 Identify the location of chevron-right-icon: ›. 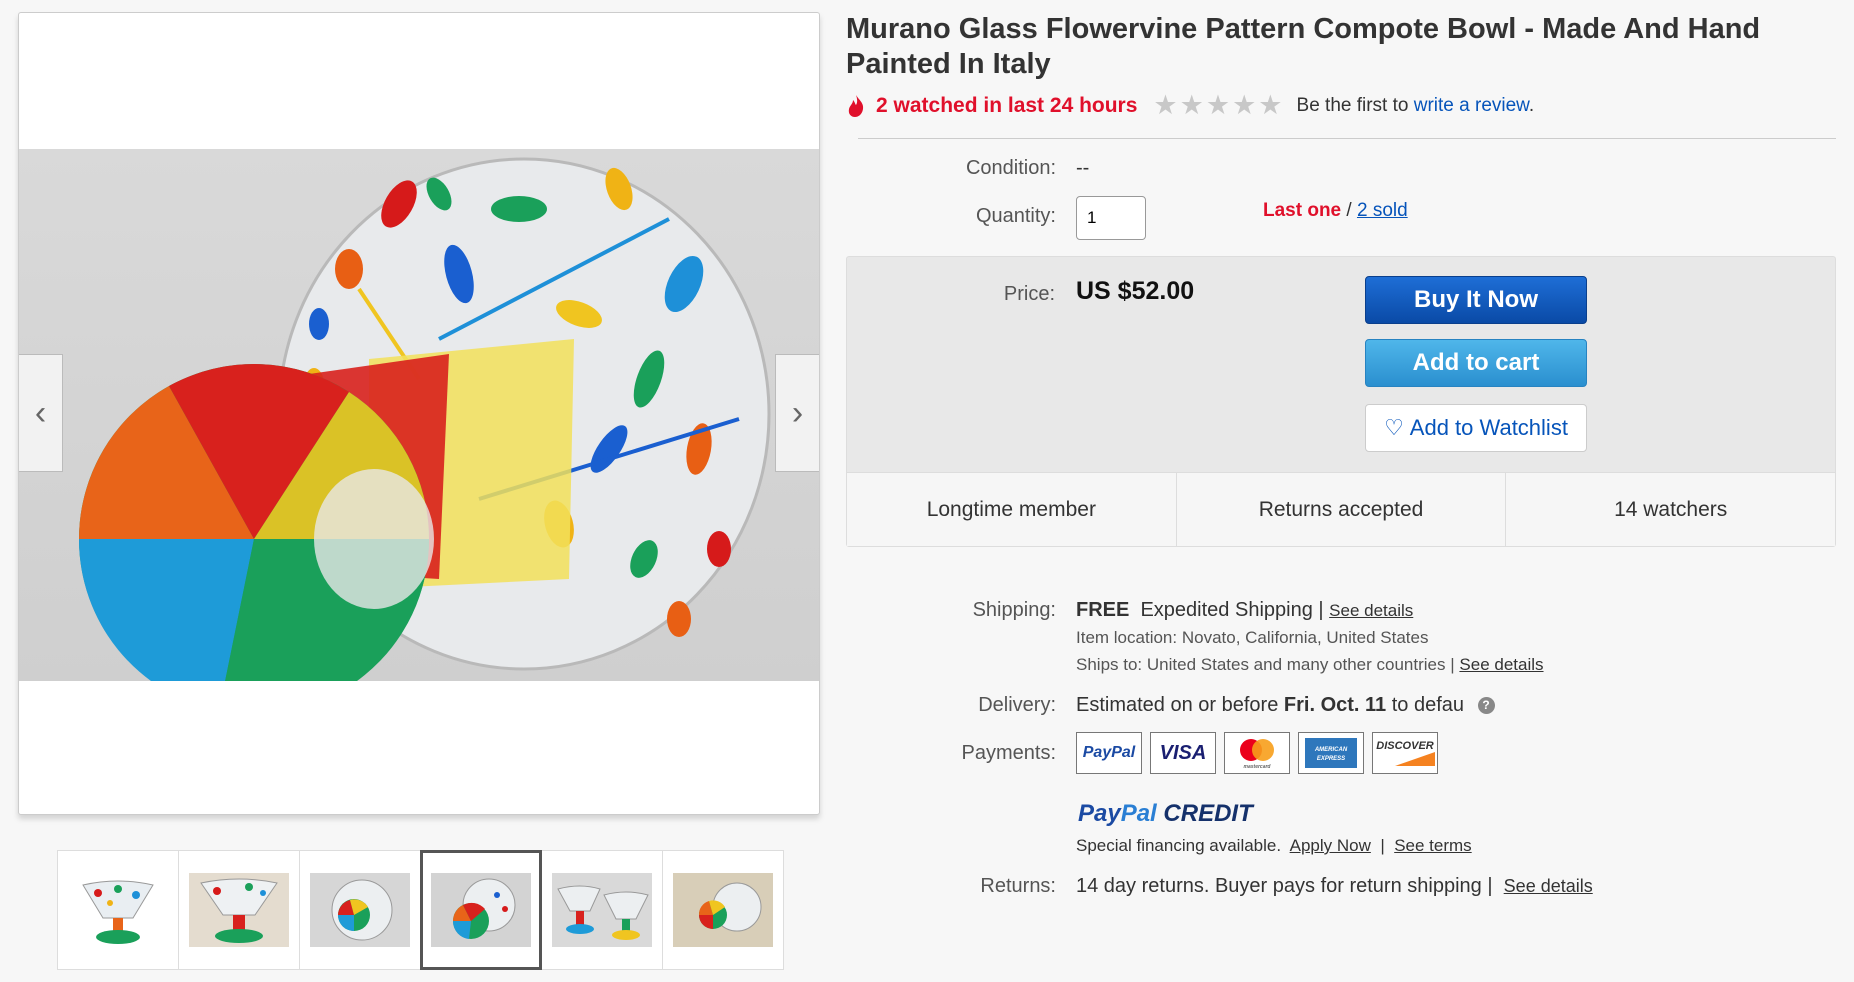
(797, 412).